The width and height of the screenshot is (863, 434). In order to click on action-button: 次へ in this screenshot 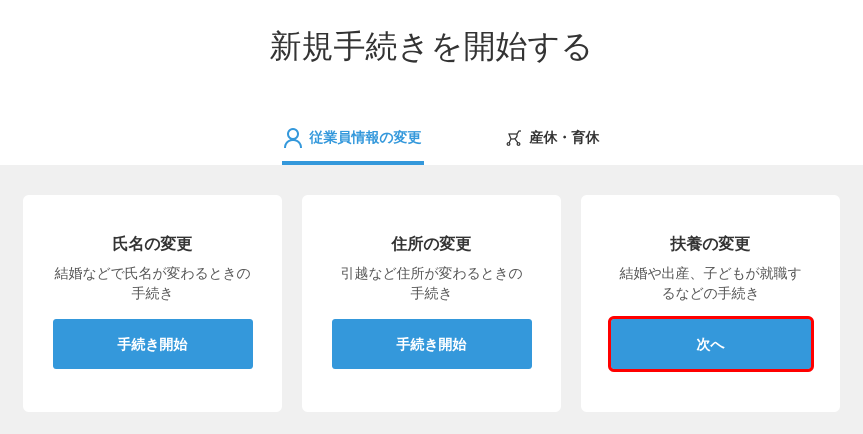, I will do `click(710, 344)`.